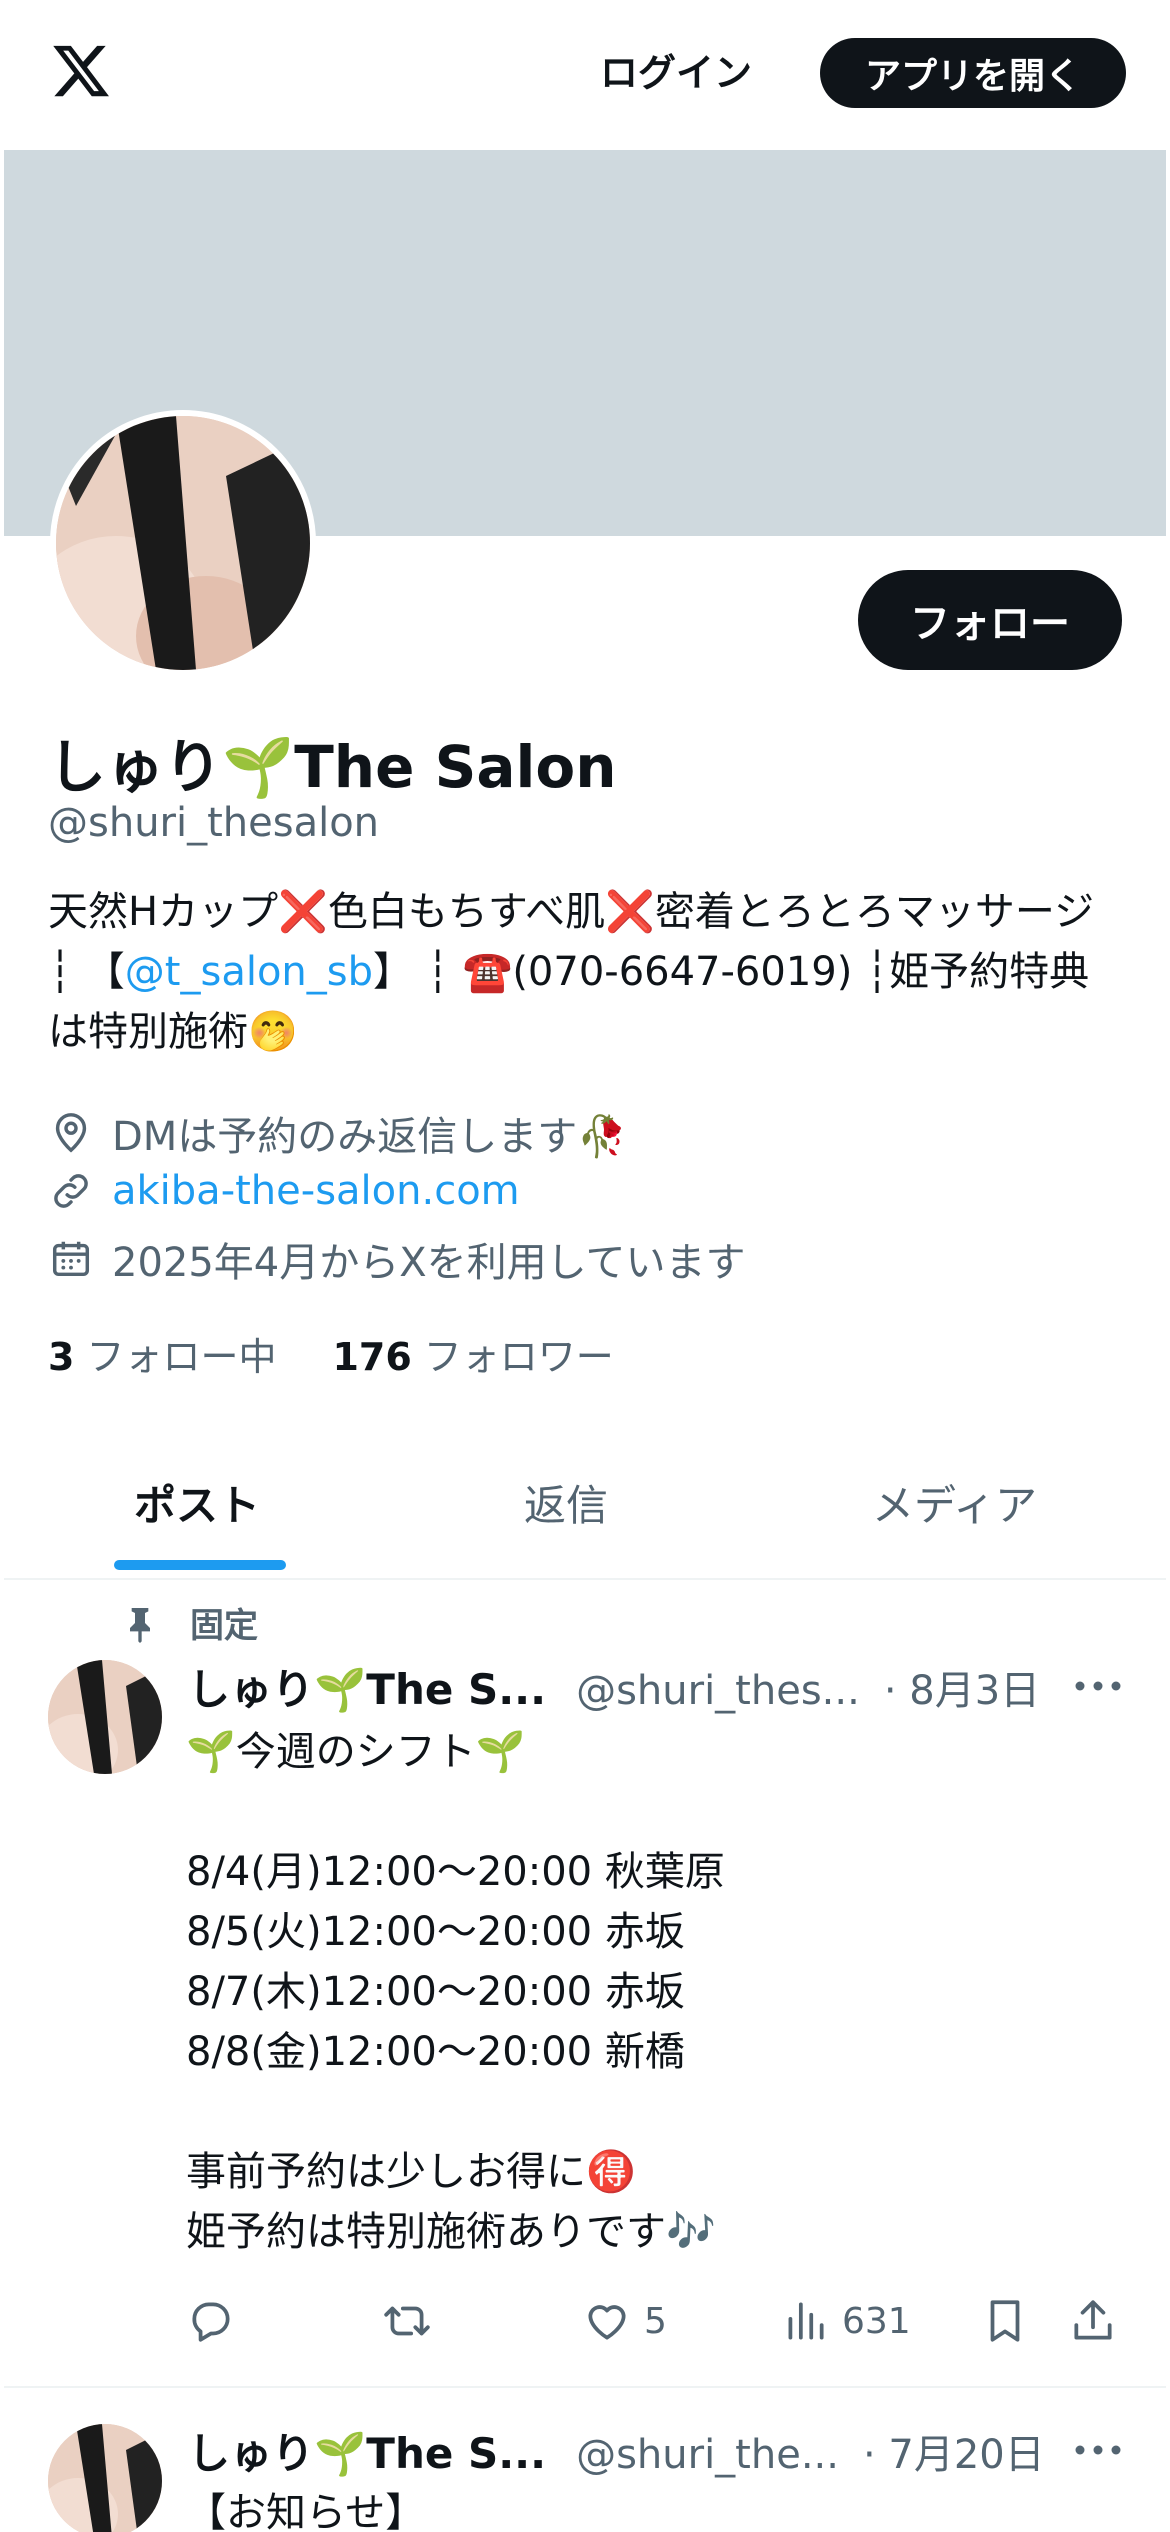  What do you see at coordinates (331, 1353) in the screenshot?
I see `follow-counts: 3 フォロー中 176 フォロワー` at bounding box center [331, 1353].